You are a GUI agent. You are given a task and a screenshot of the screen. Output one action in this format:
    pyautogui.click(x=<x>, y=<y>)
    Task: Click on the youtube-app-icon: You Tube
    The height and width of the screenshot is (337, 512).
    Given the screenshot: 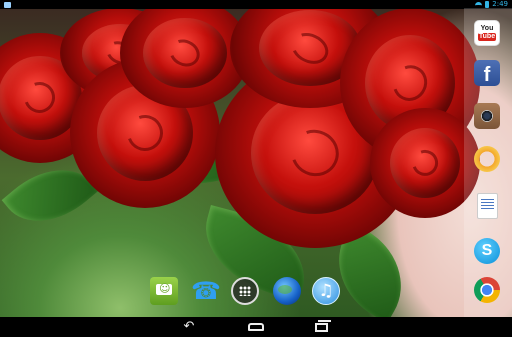 What is the action you would take?
    pyautogui.click(x=487, y=33)
    